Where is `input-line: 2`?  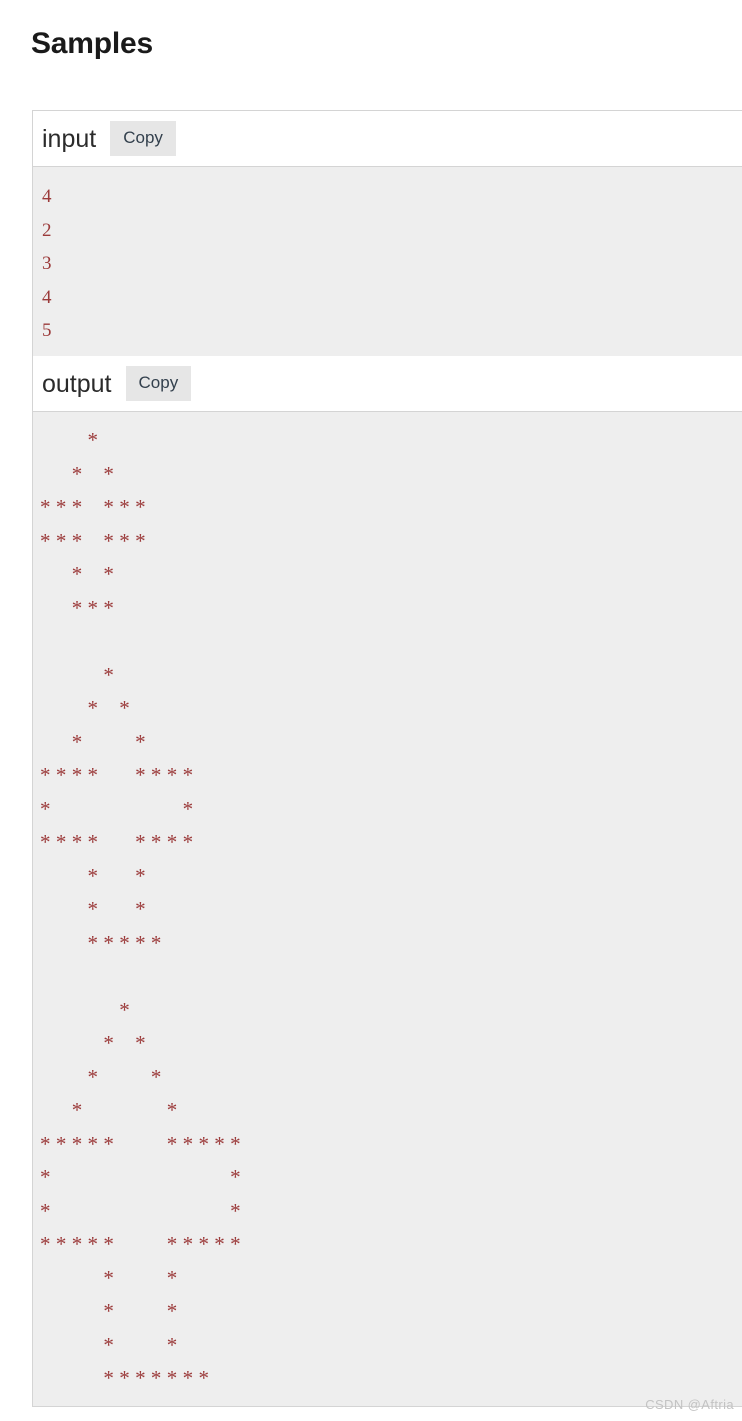 input-line: 2 is located at coordinates (47, 230).